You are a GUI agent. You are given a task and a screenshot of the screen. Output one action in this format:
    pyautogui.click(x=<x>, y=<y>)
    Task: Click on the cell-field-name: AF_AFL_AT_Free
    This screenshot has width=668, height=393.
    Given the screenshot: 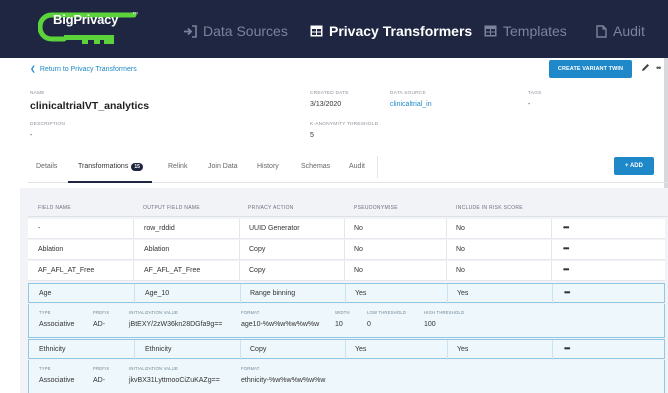 What is the action you would take?
    pyautogui.click(x=66, y=270)
    